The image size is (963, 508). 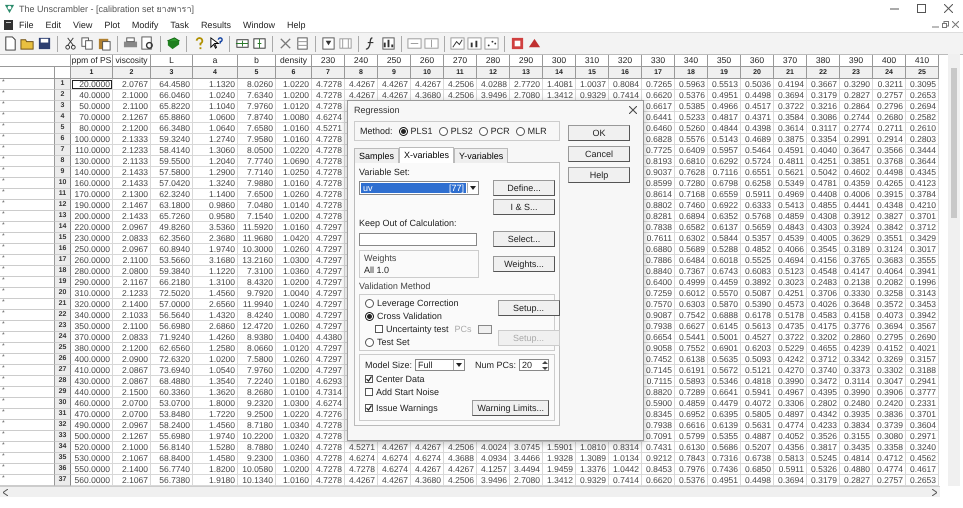 I want to click on column-header: 280, so click(x=493, y=61).